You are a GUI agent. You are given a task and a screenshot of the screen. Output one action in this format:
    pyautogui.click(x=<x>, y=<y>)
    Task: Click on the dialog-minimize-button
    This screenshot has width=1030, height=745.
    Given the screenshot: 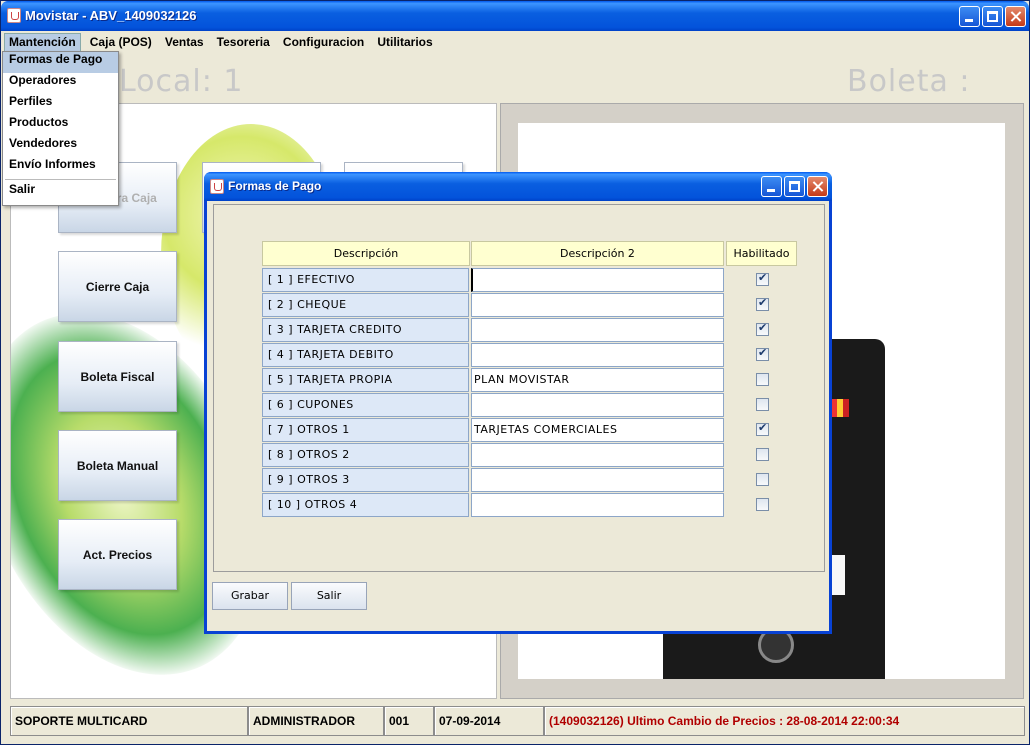 What is the action you would take?
    pyautogui.click(x=771, y=186)
    